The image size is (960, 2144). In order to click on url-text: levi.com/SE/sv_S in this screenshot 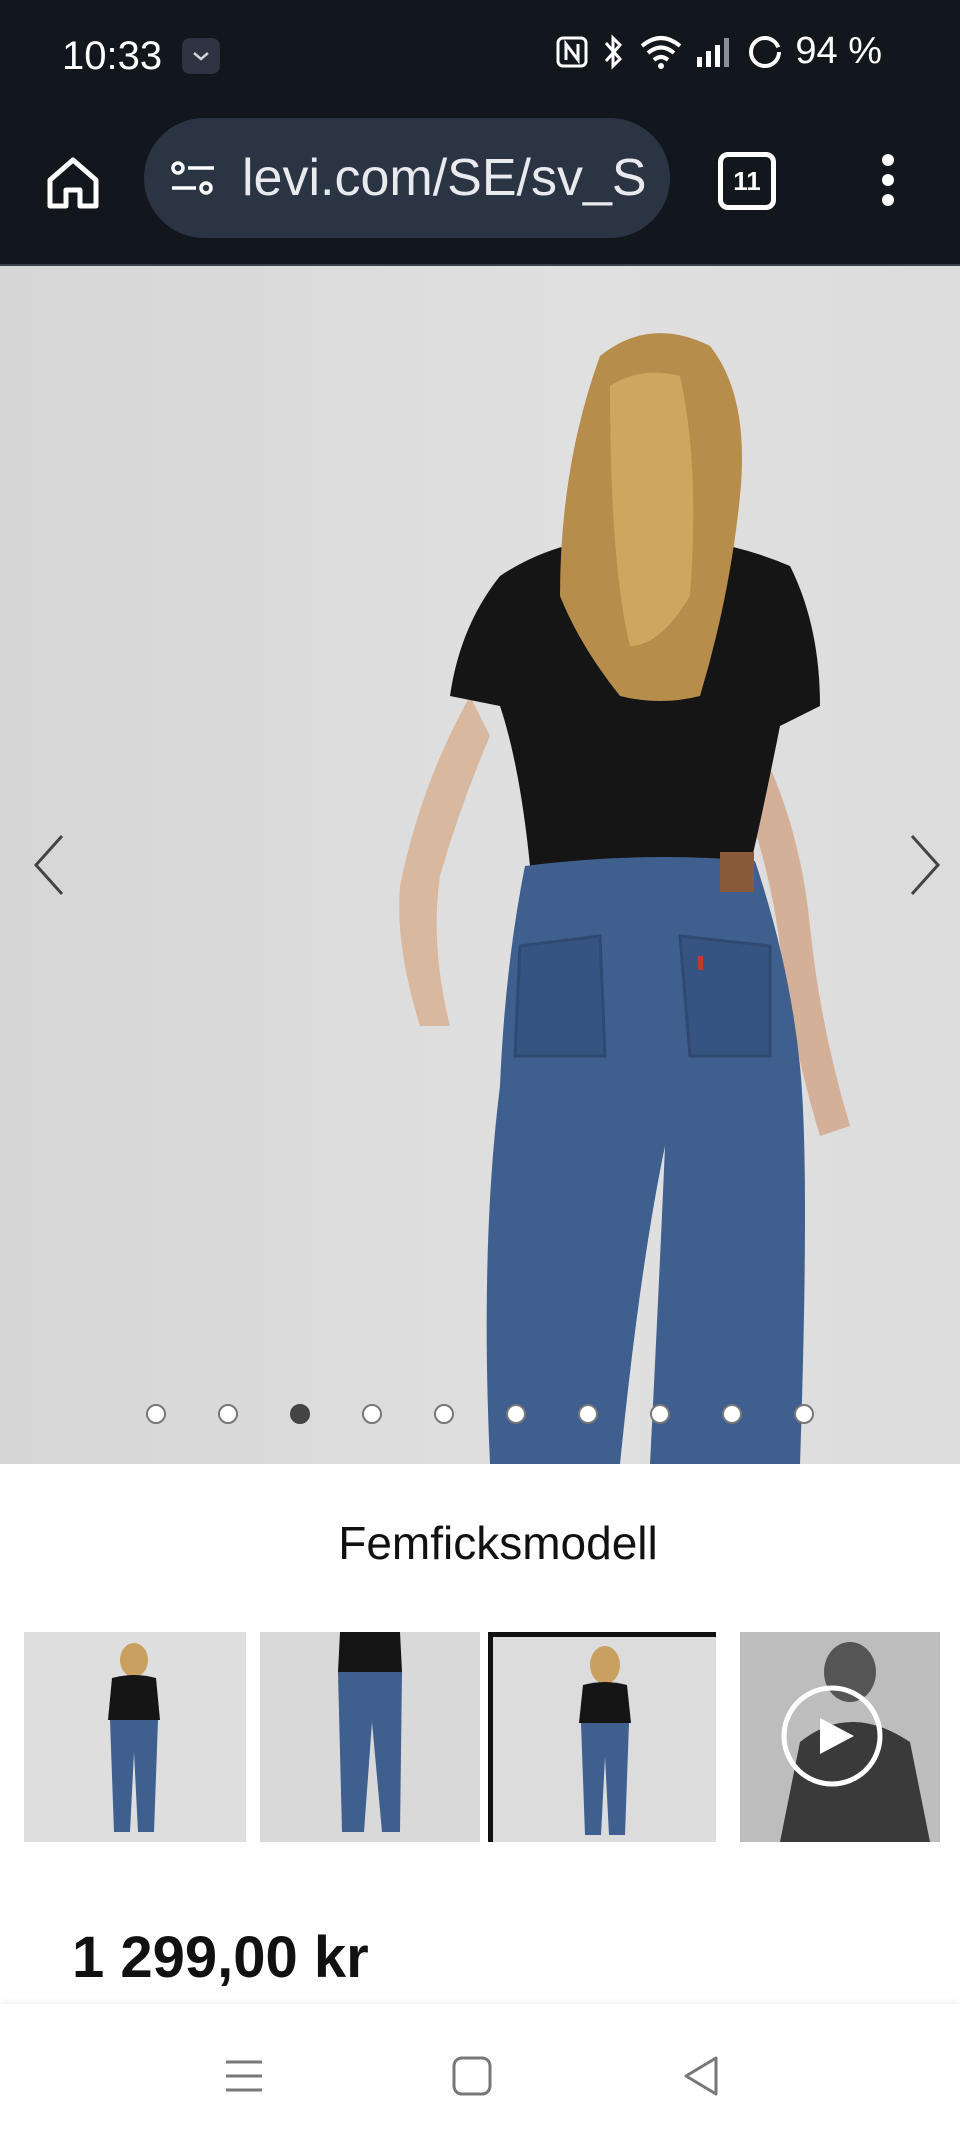, I will do `click(444, 178)`.